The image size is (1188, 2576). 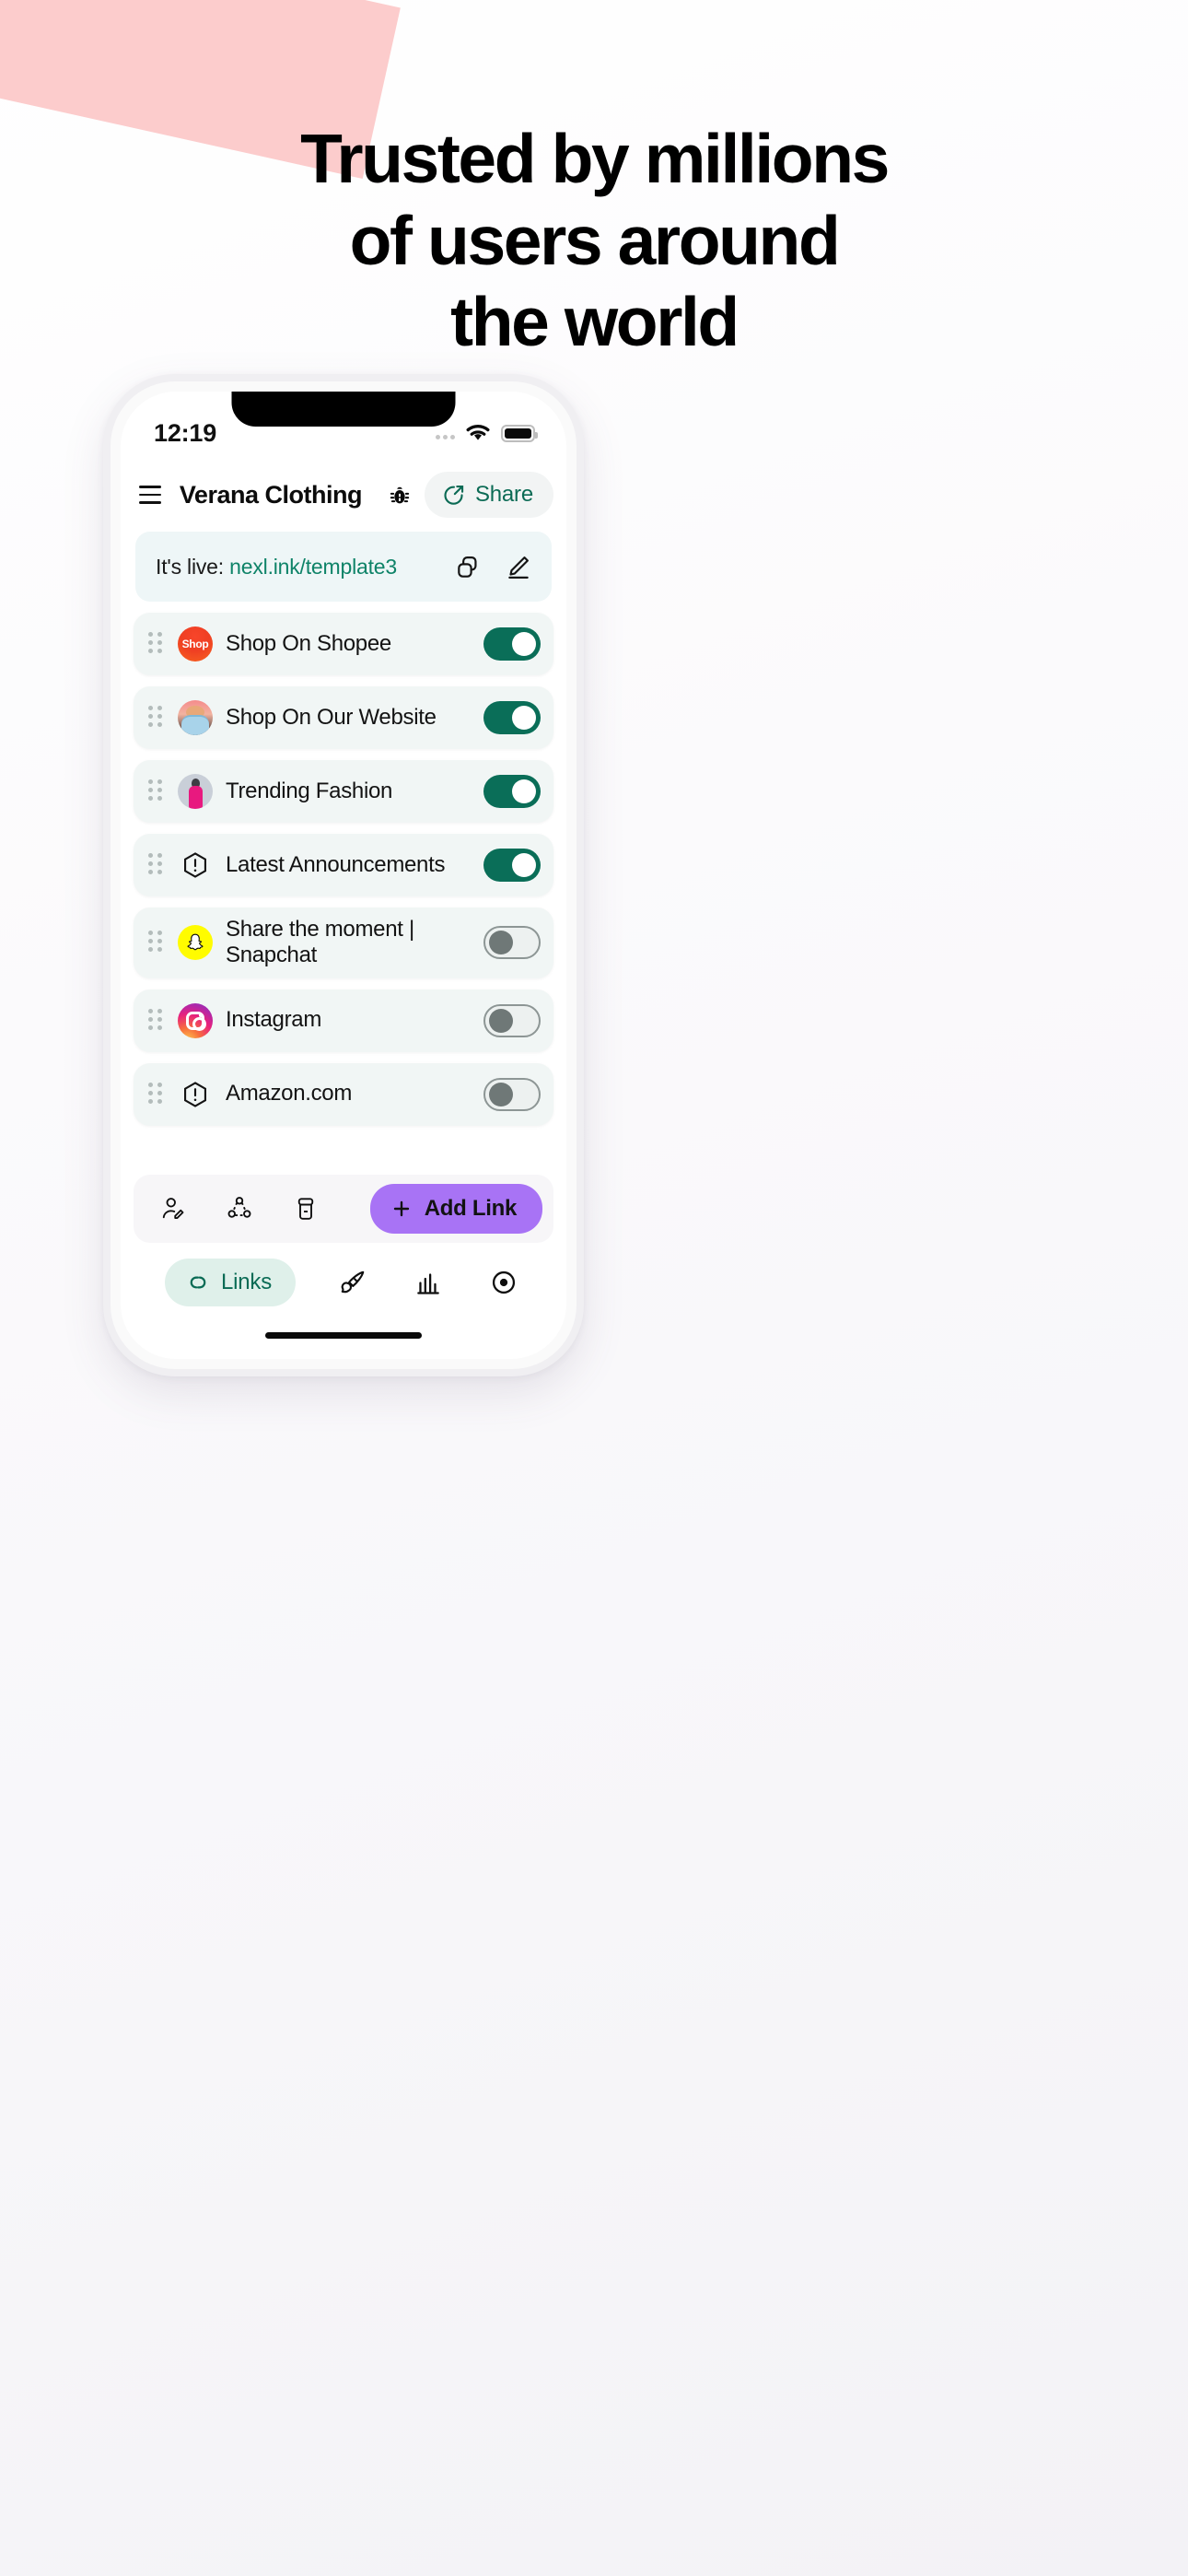 I want to click on battery-full-icon, so click(x=519, y=433).